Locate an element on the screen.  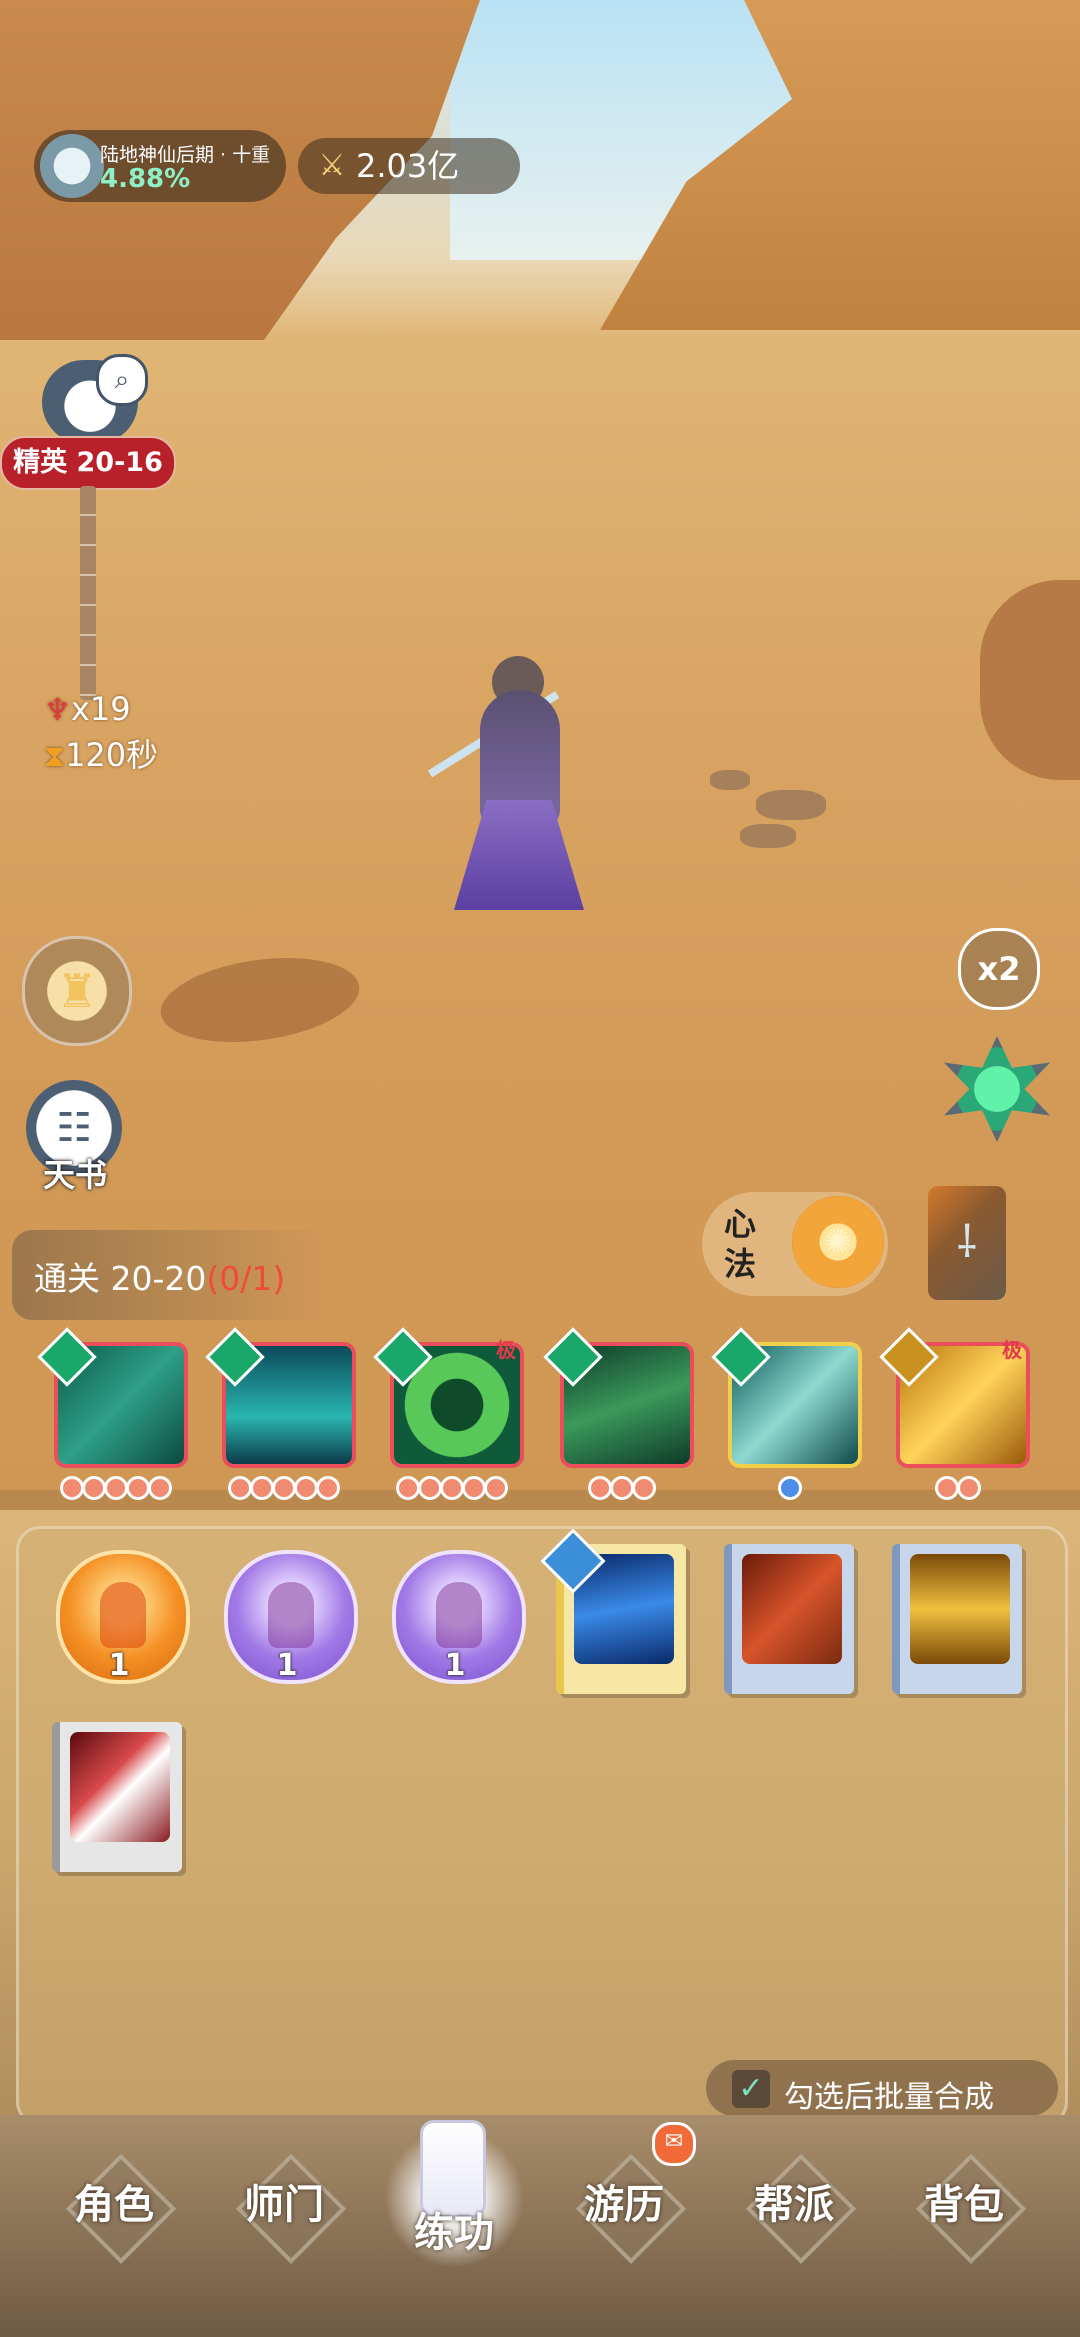
hourglass-icon: ⧗ is located at coordinates (55, 756).